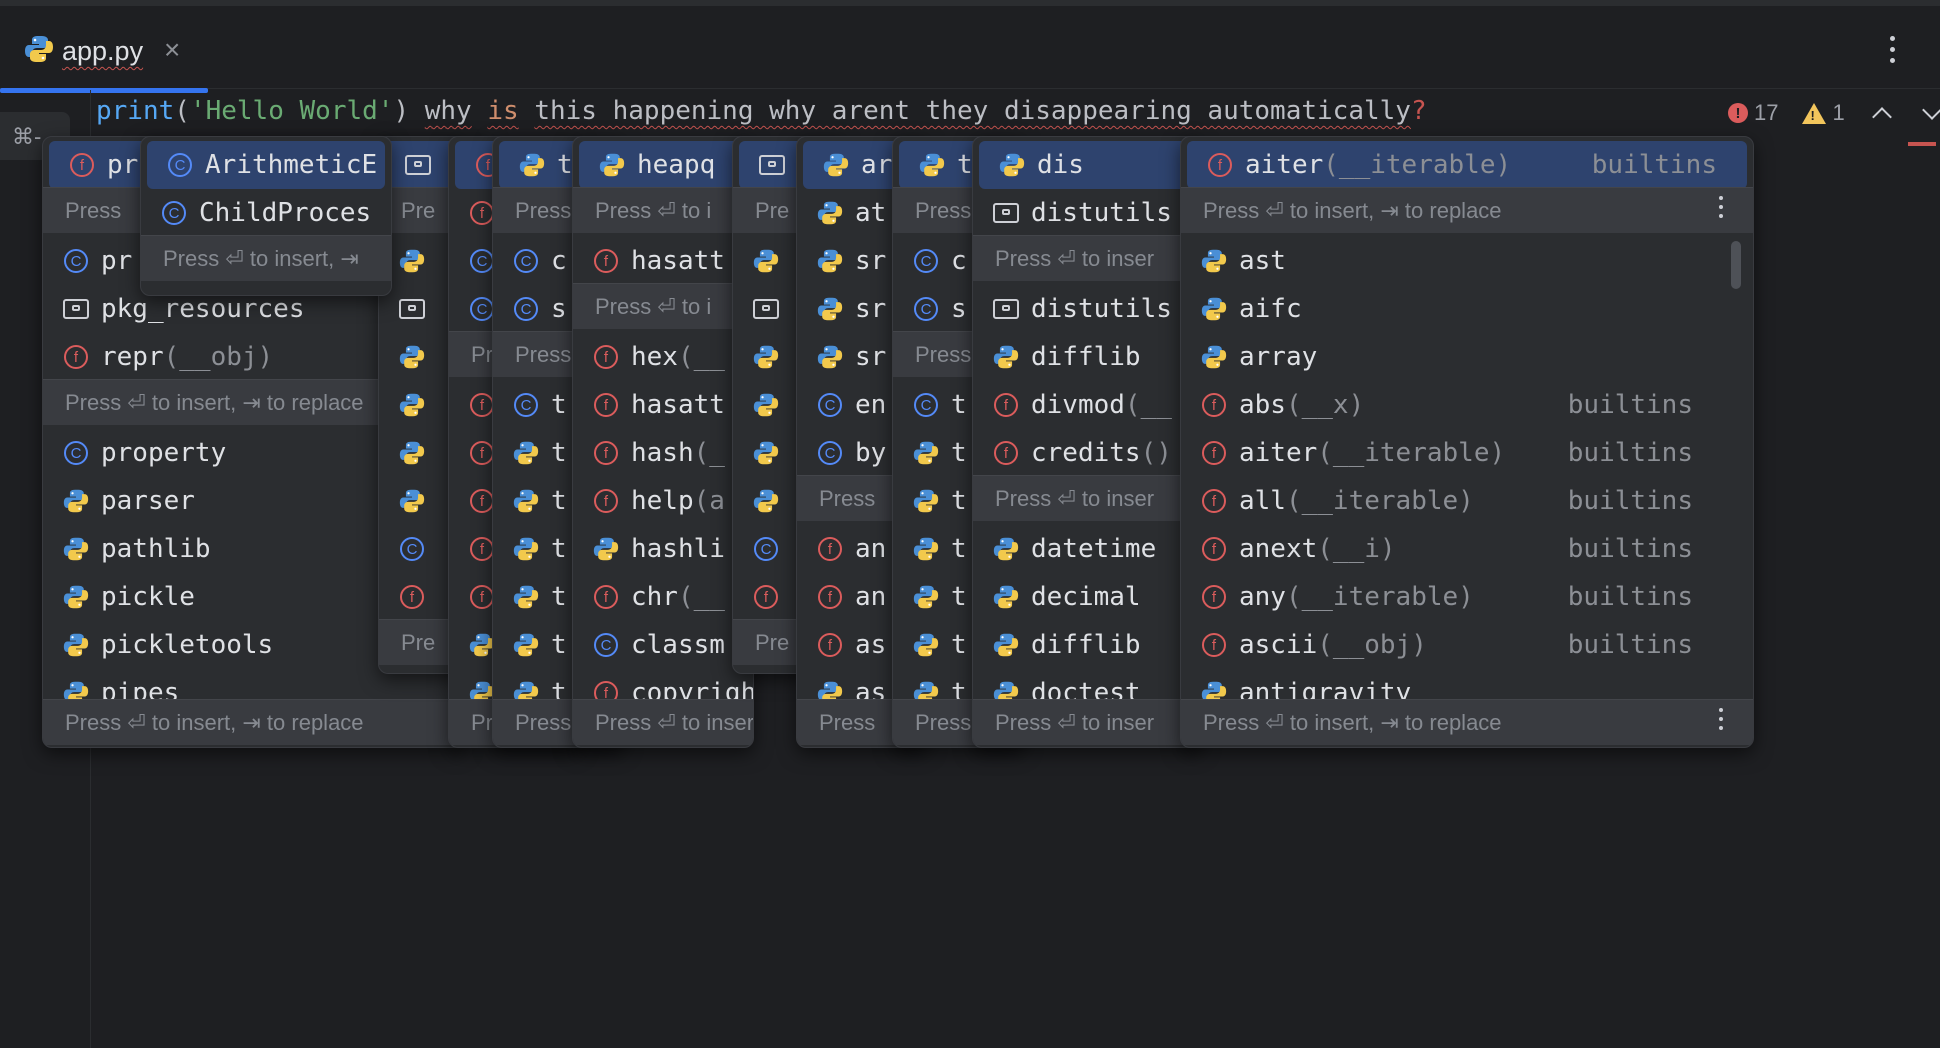  I want to click on item-name: property, so click(164, 453).